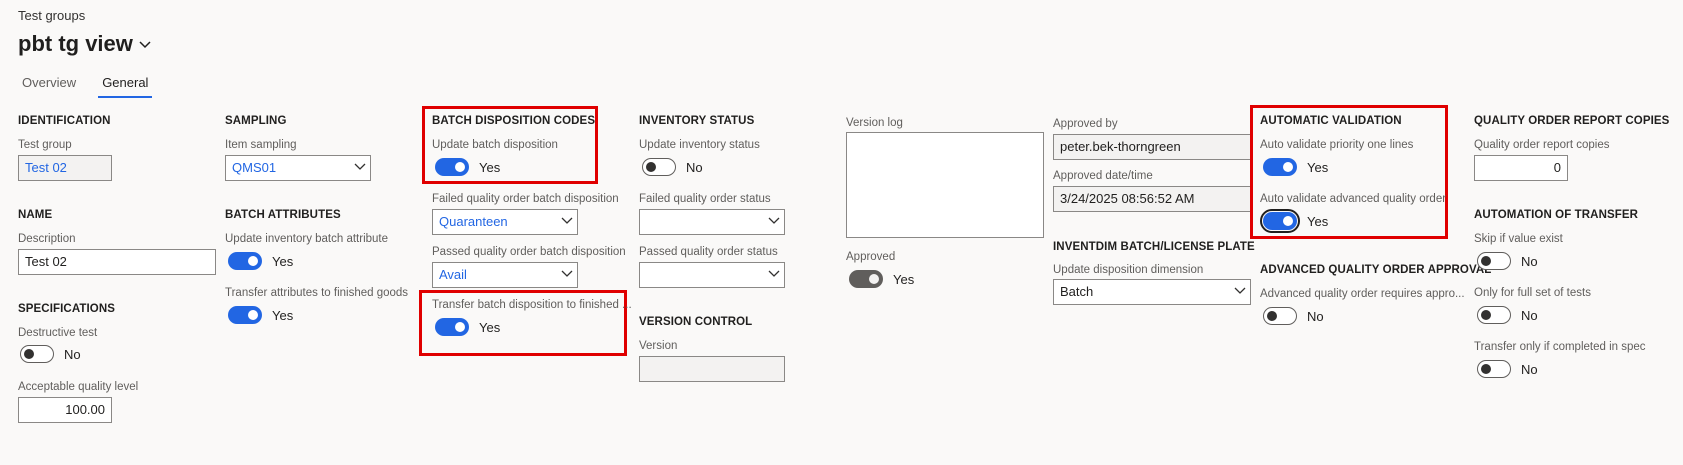 This screenshot has width=1683, height=465. I want to click on auto-validate-advanced-toggle: Yes, so click(1294, 221).